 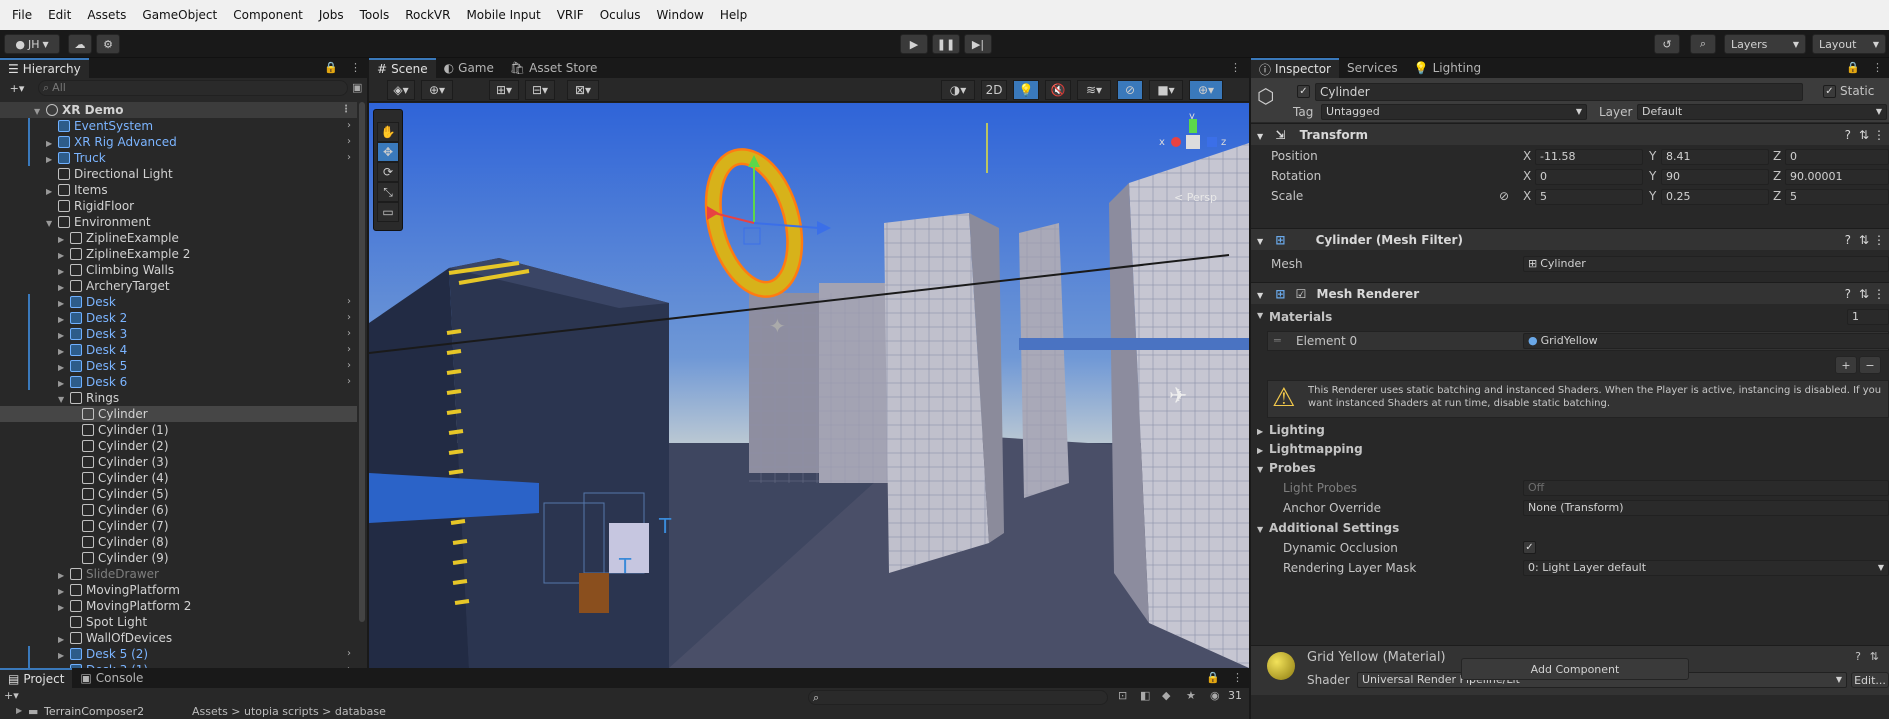 I want to click on hierarchy-item: Spot Light, so click(x=178, y=622).